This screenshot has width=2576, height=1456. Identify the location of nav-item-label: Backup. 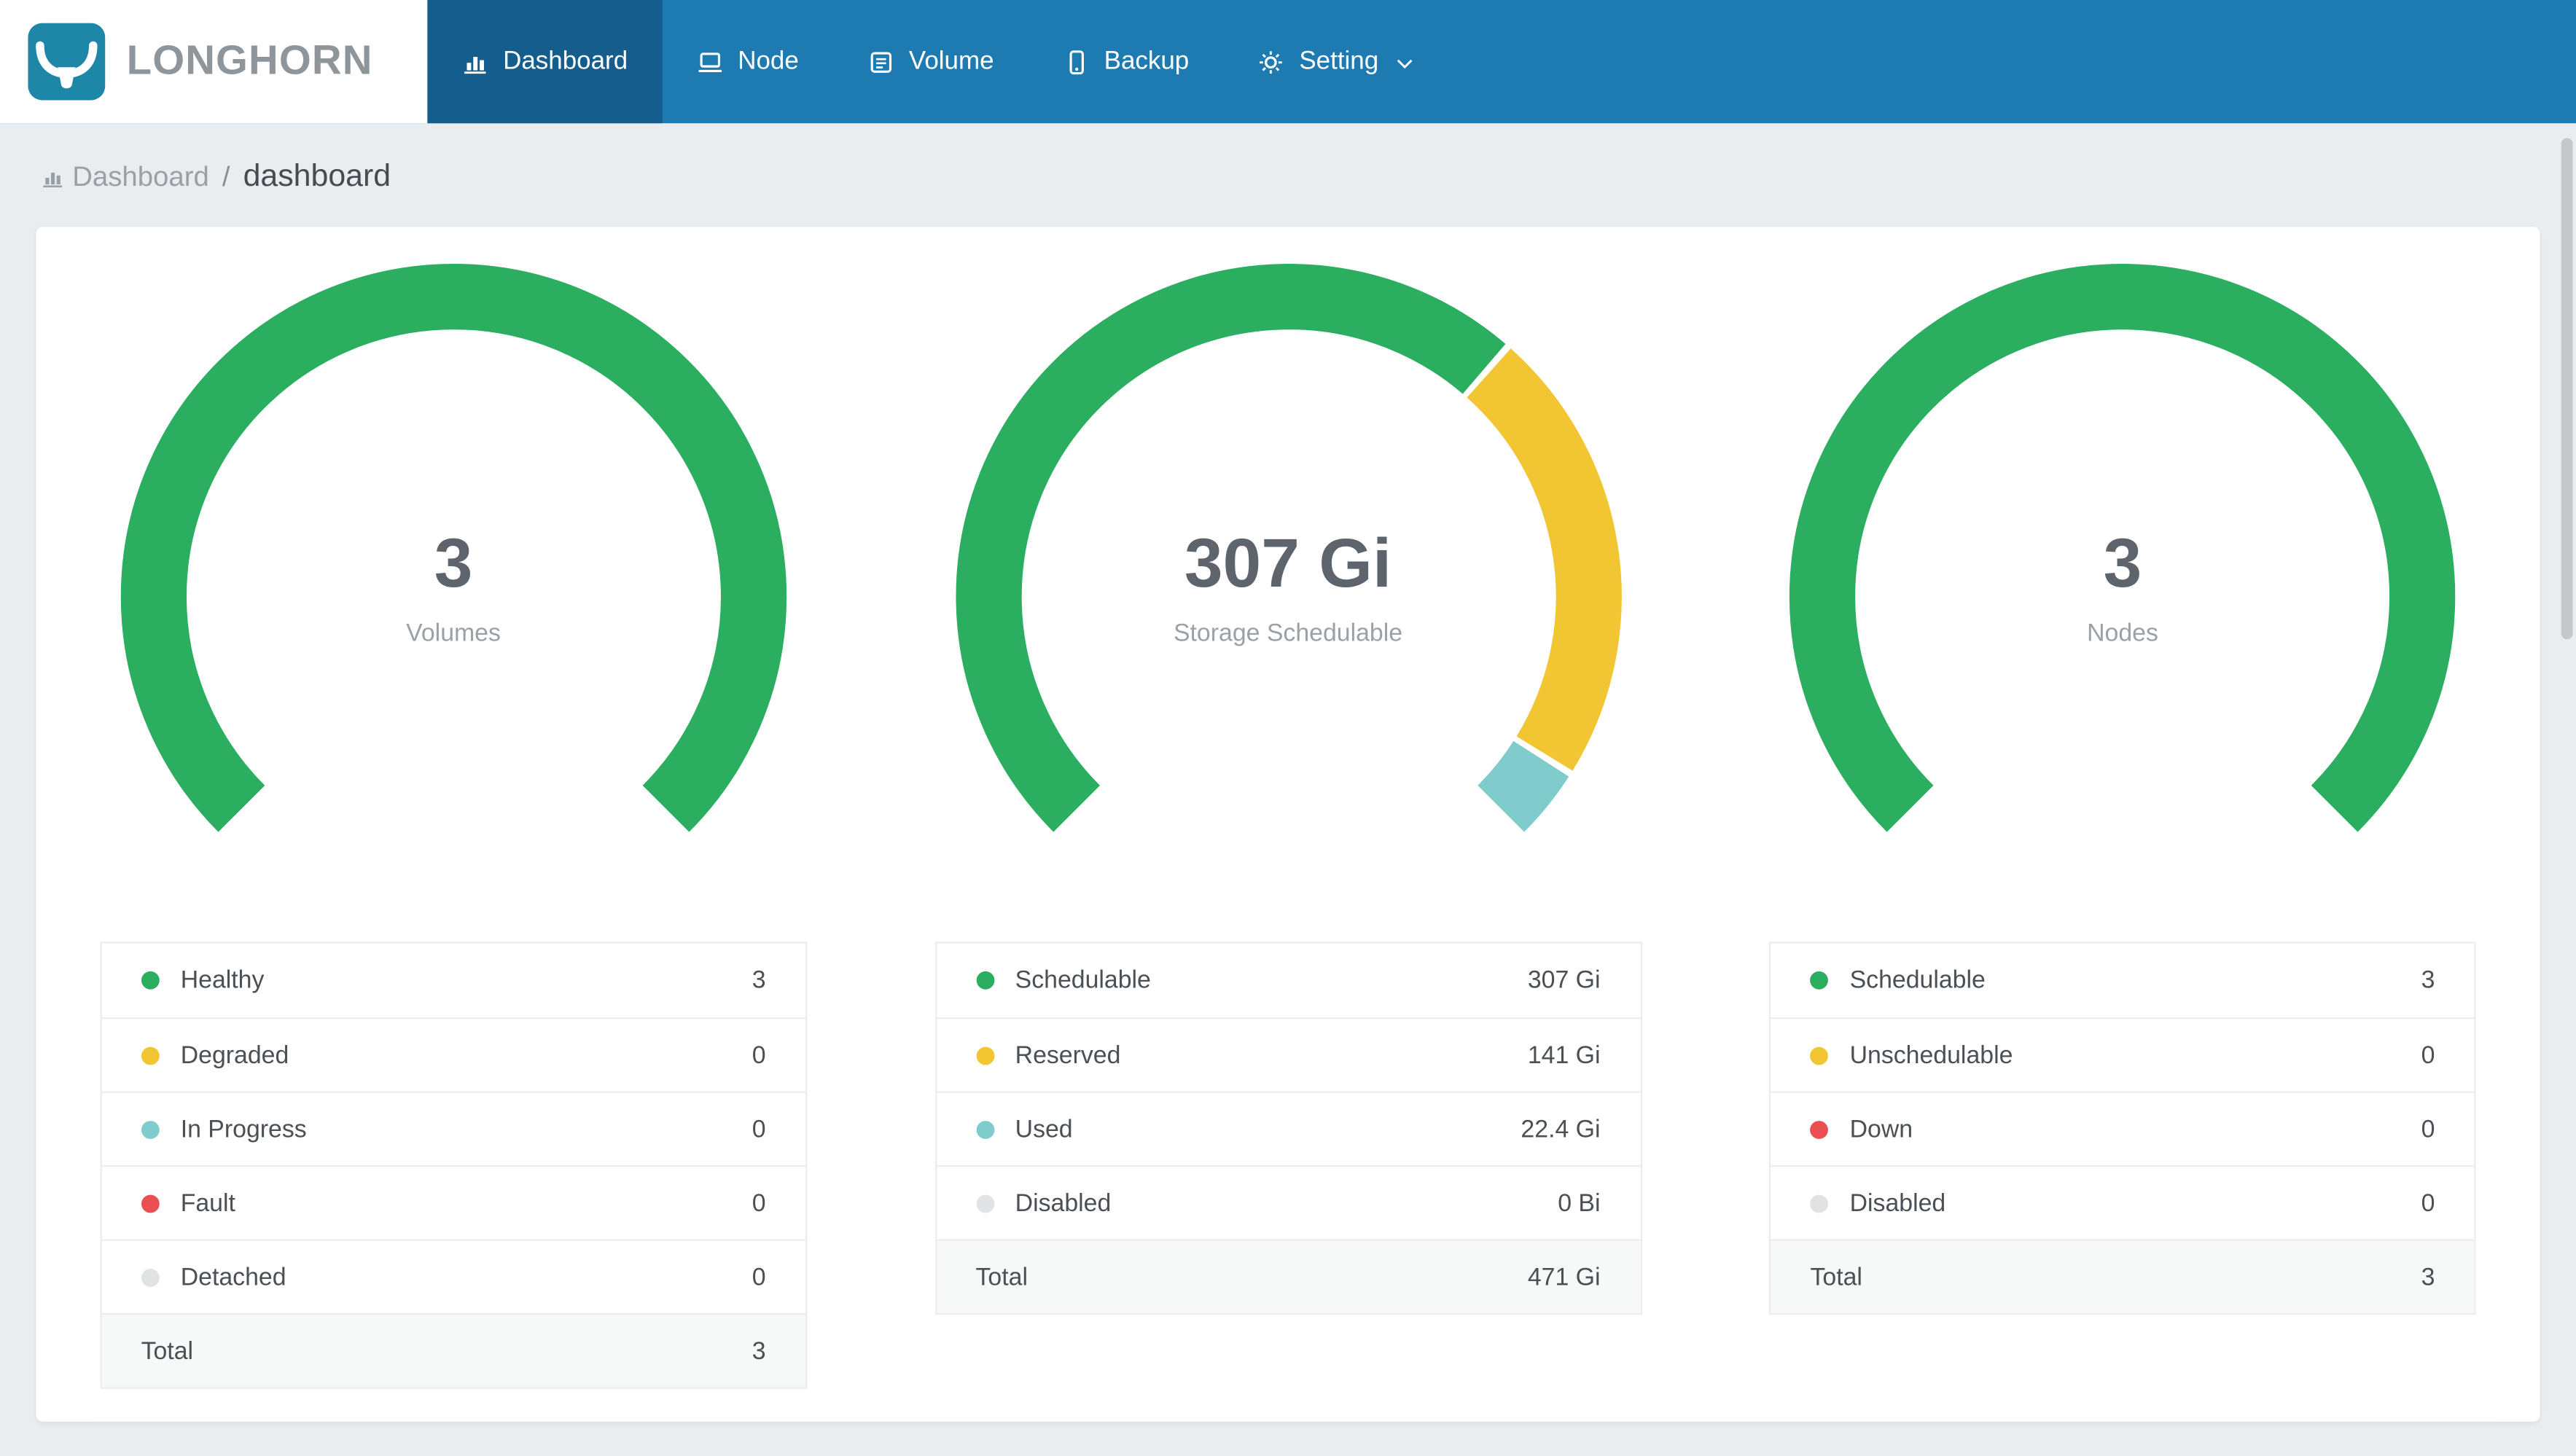
(1147, 61).